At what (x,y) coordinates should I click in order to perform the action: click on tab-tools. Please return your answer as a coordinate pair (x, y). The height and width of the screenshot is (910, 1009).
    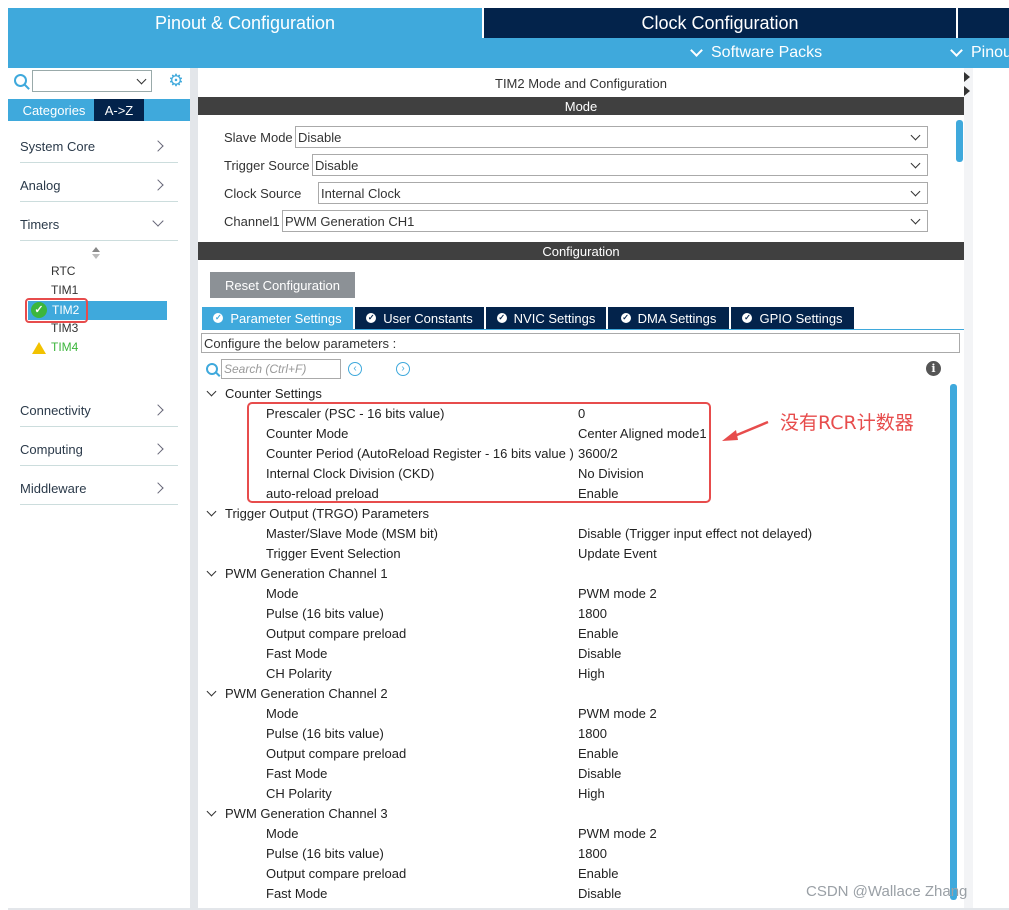
    Looking at the image, I should click on (983, 23).